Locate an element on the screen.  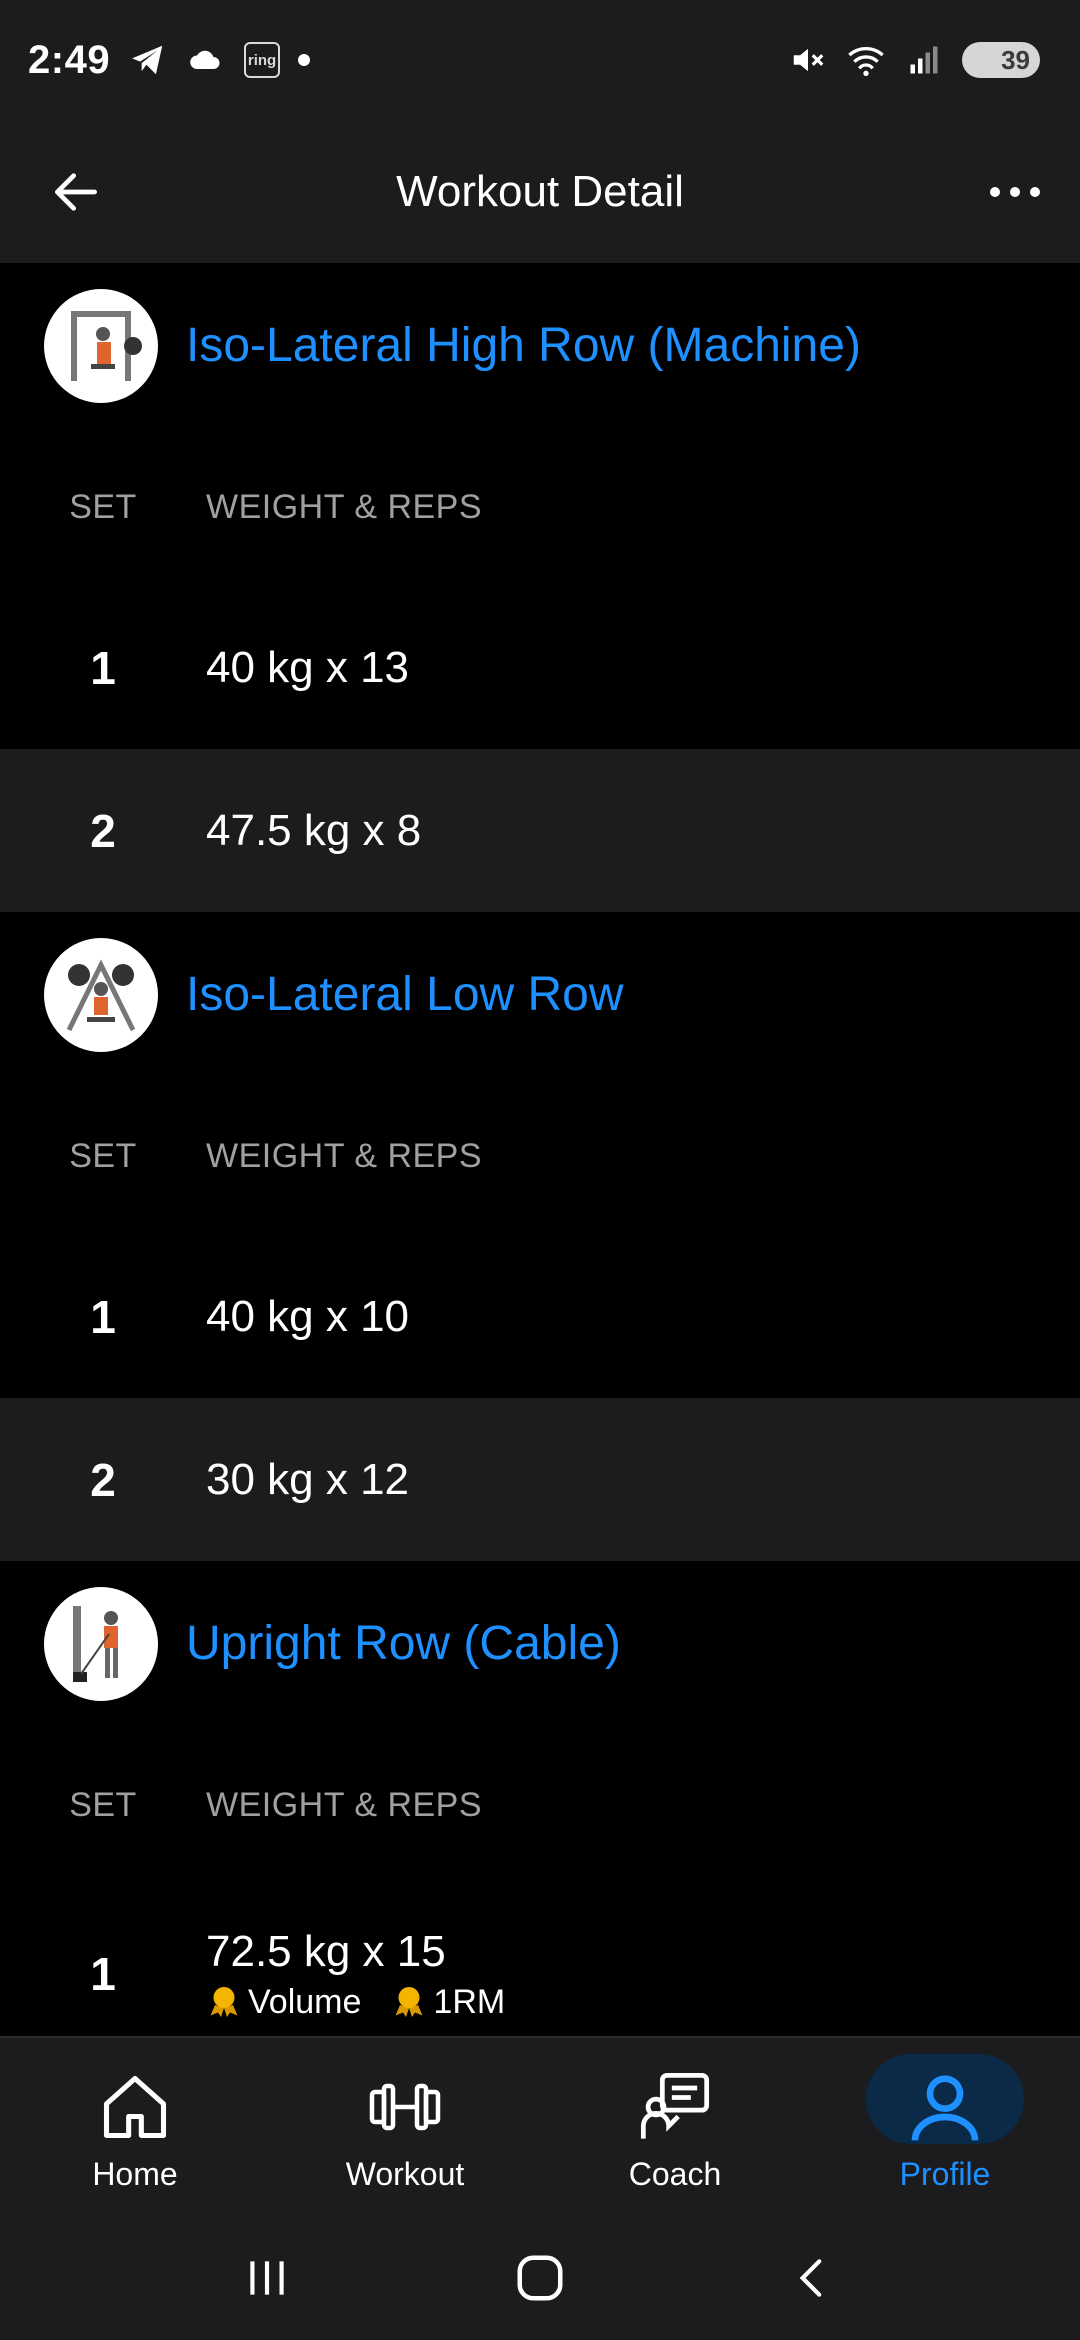
nav-item-home: Home is located at coordinates (135, 2128).